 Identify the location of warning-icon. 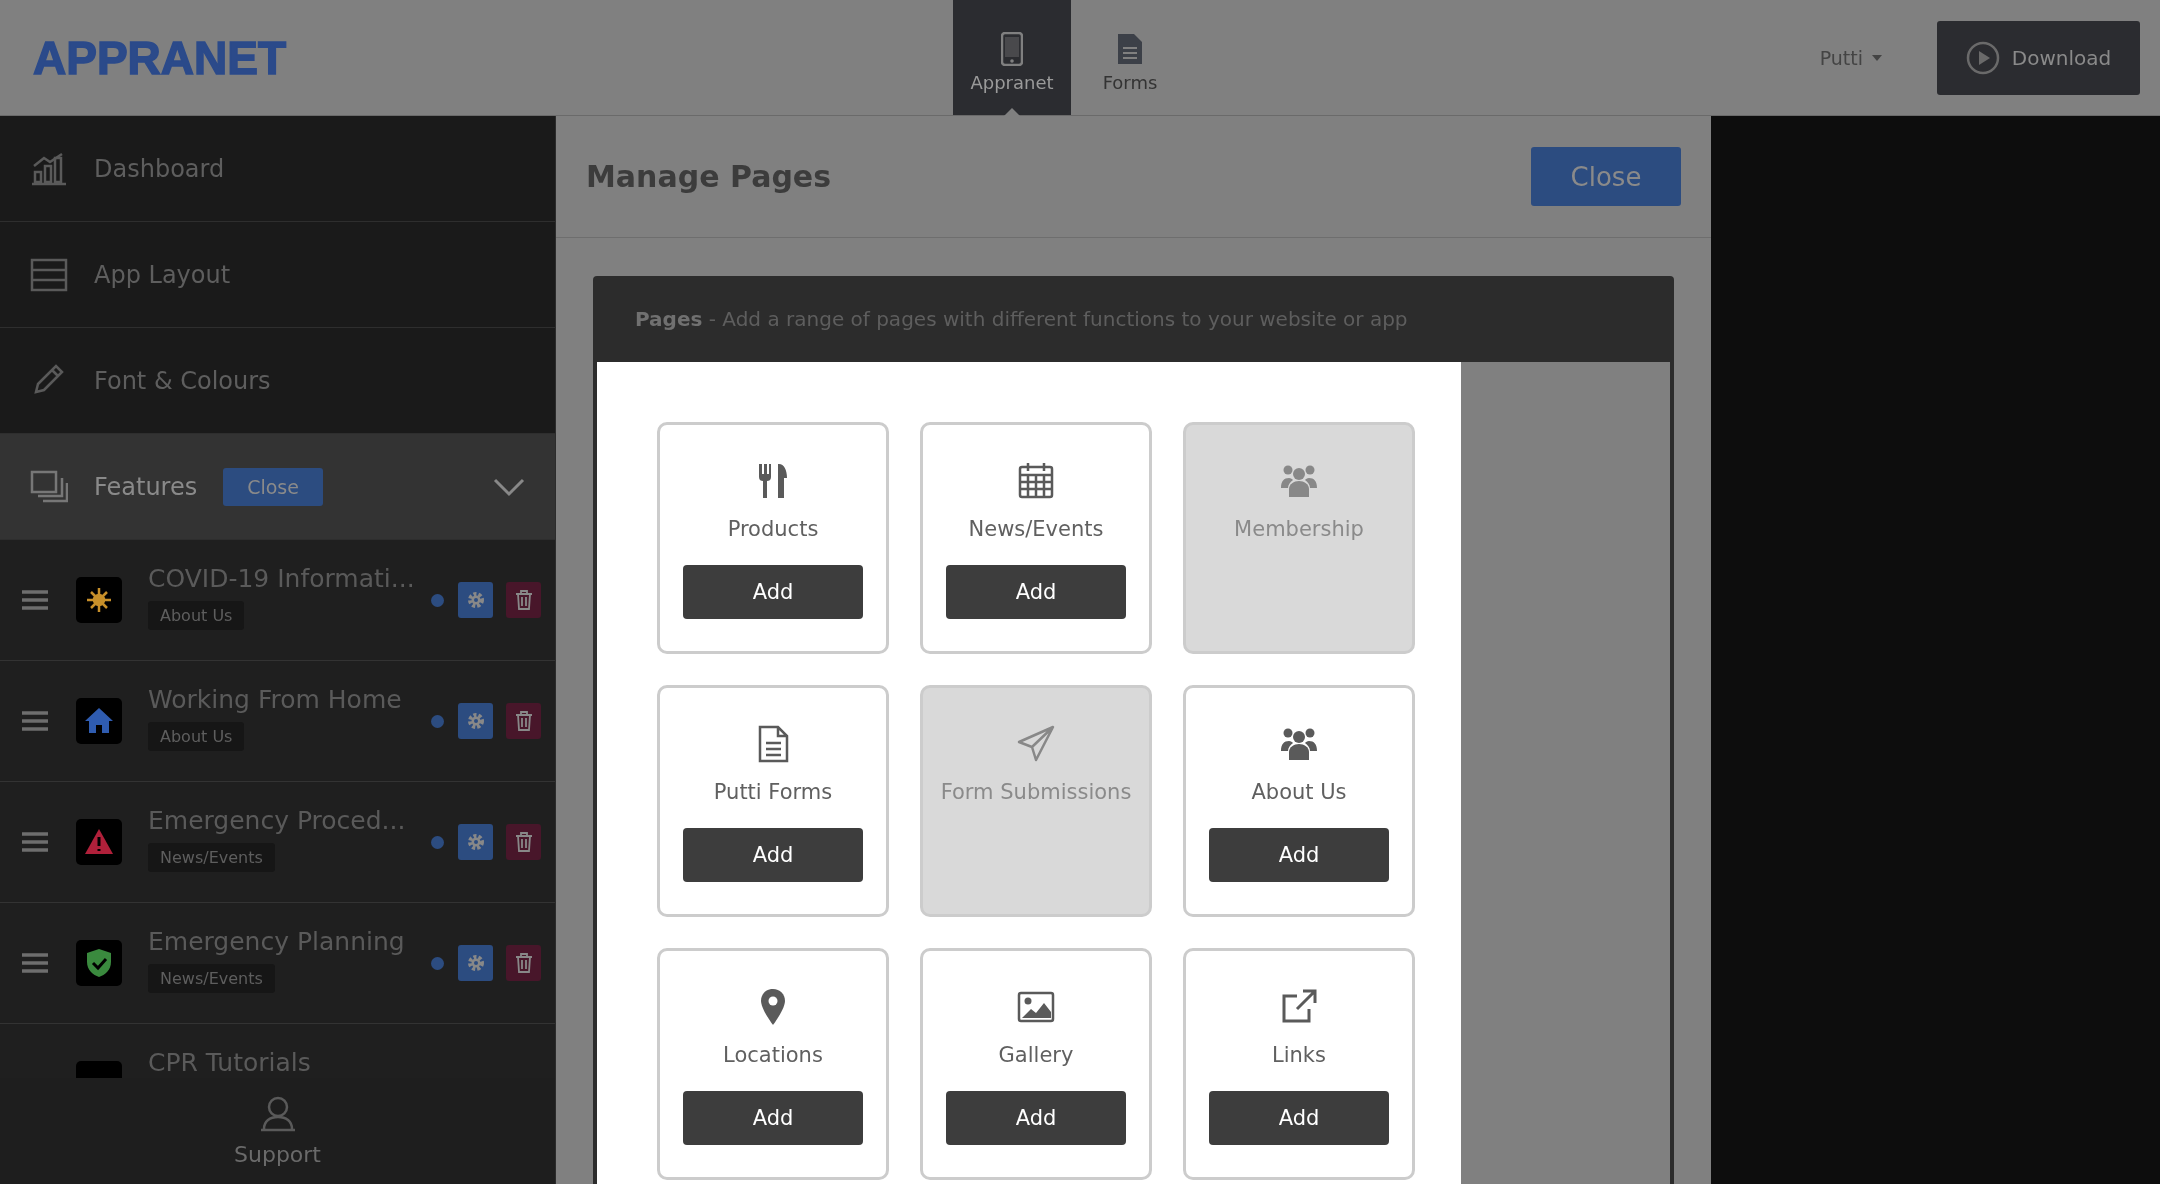
(99, 842).